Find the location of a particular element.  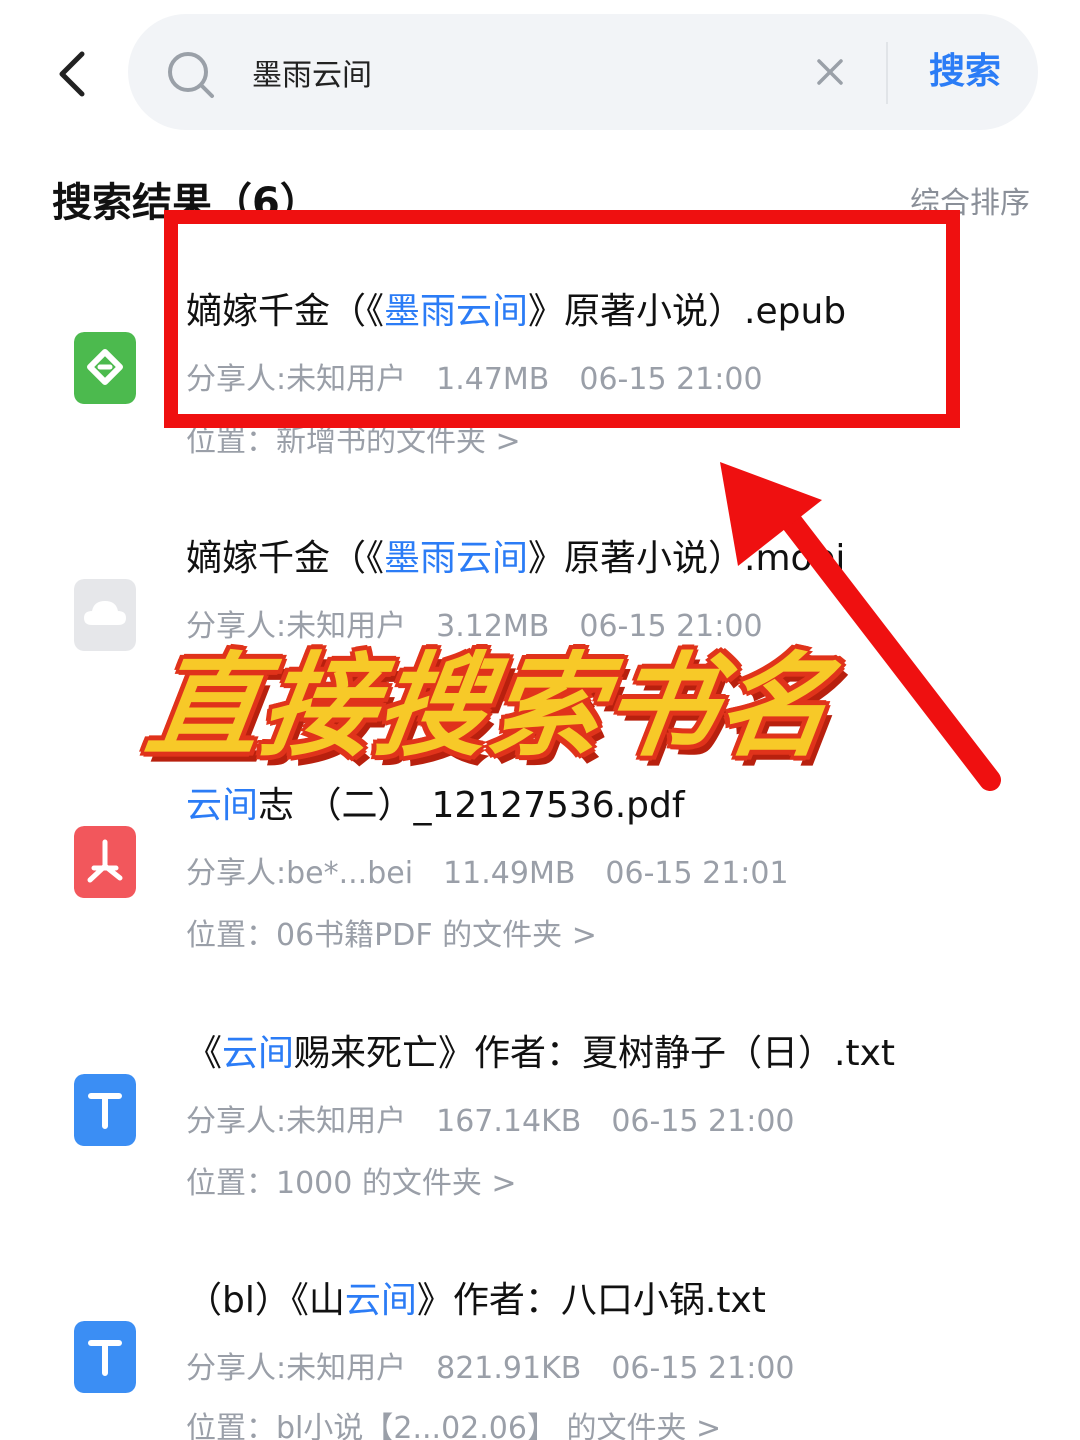

caption-text: 直接搜索书名 is located at coordinates (490, 707).